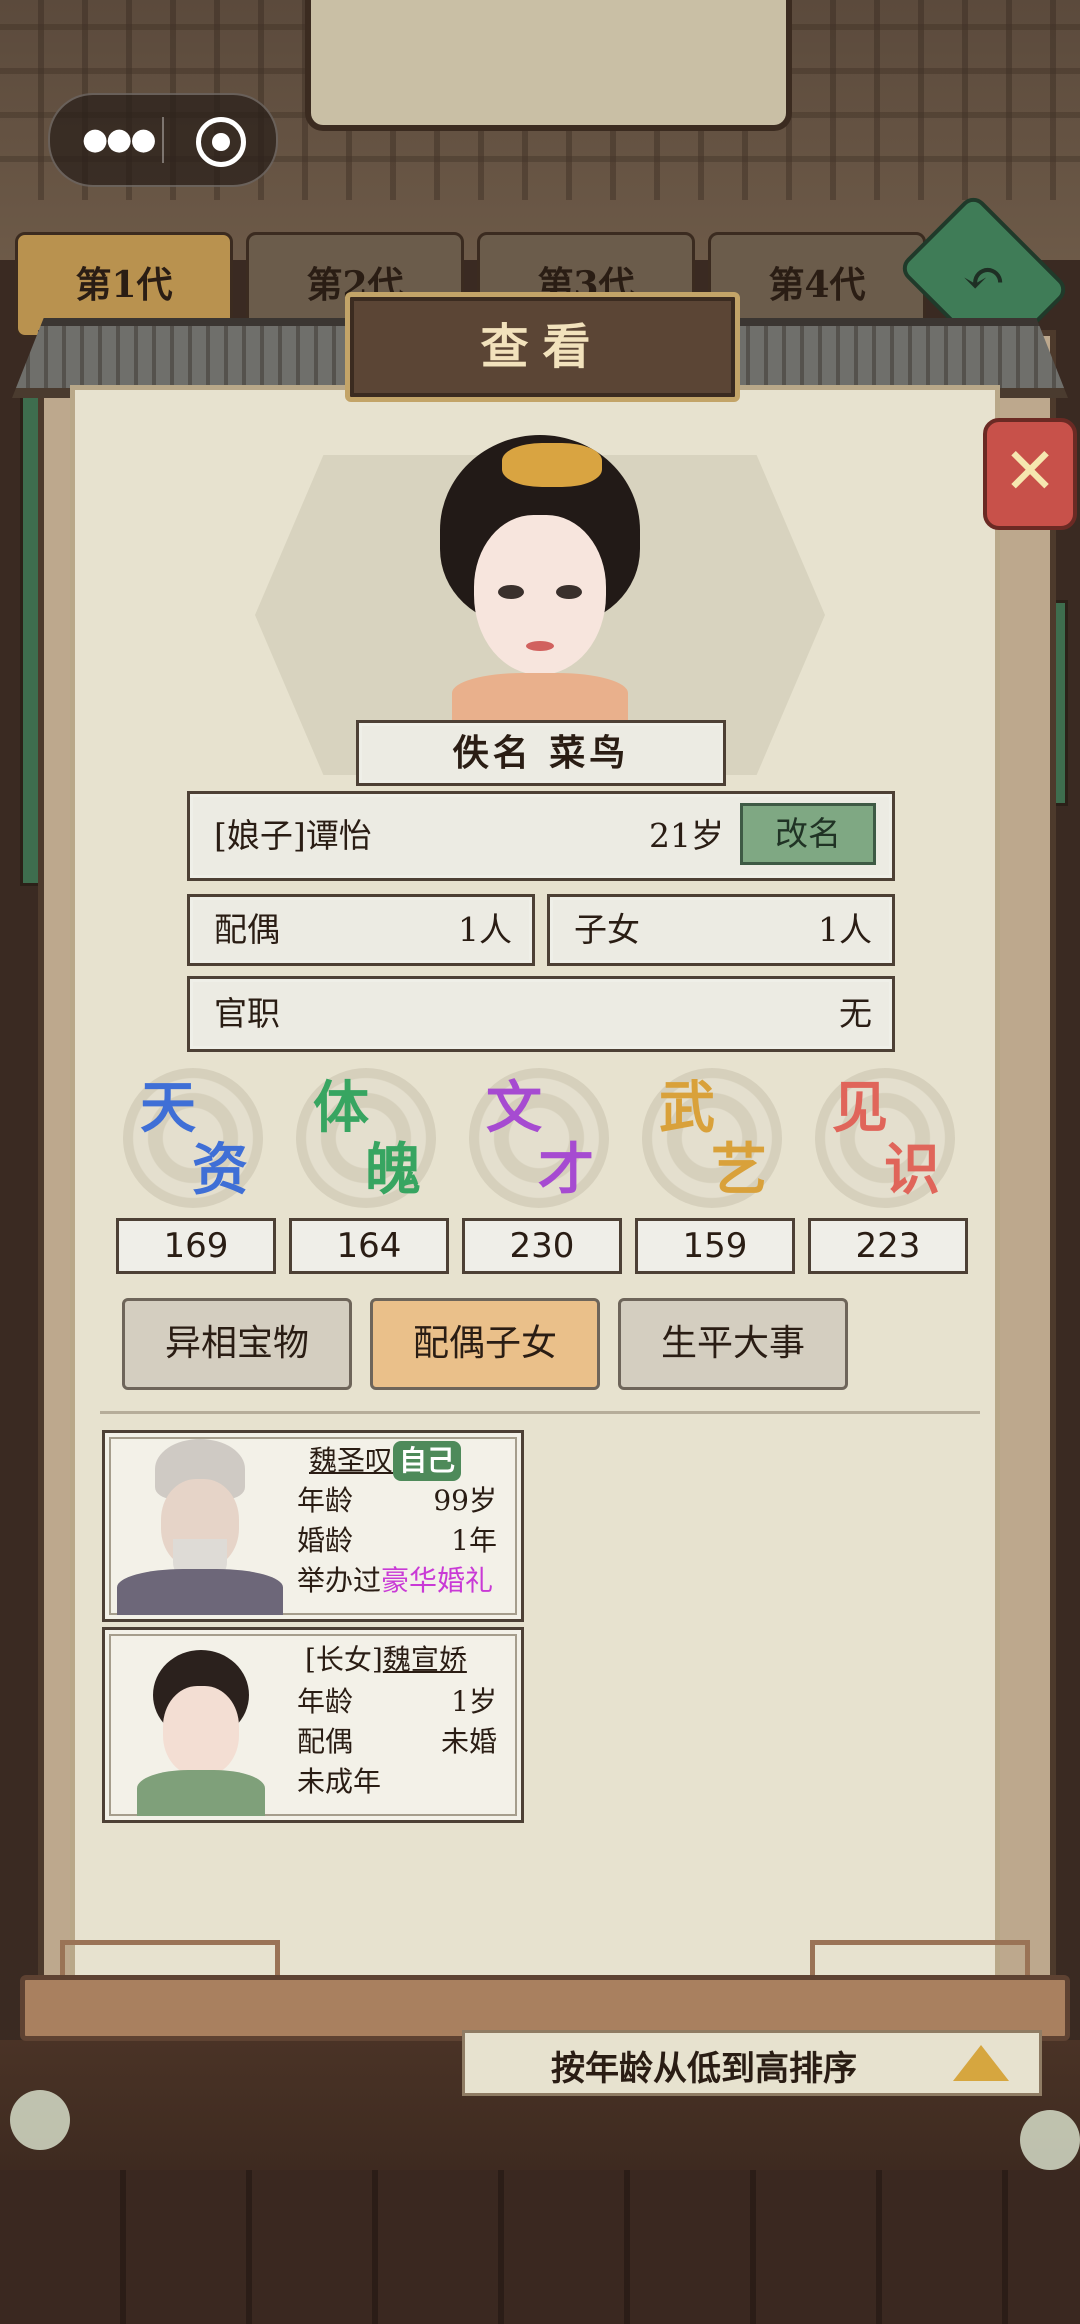 Image resolution: width=1080 pixels, height=2324 pixels. I want to click on nickname-label: 佚名 菜鸟, so click(541, 753).